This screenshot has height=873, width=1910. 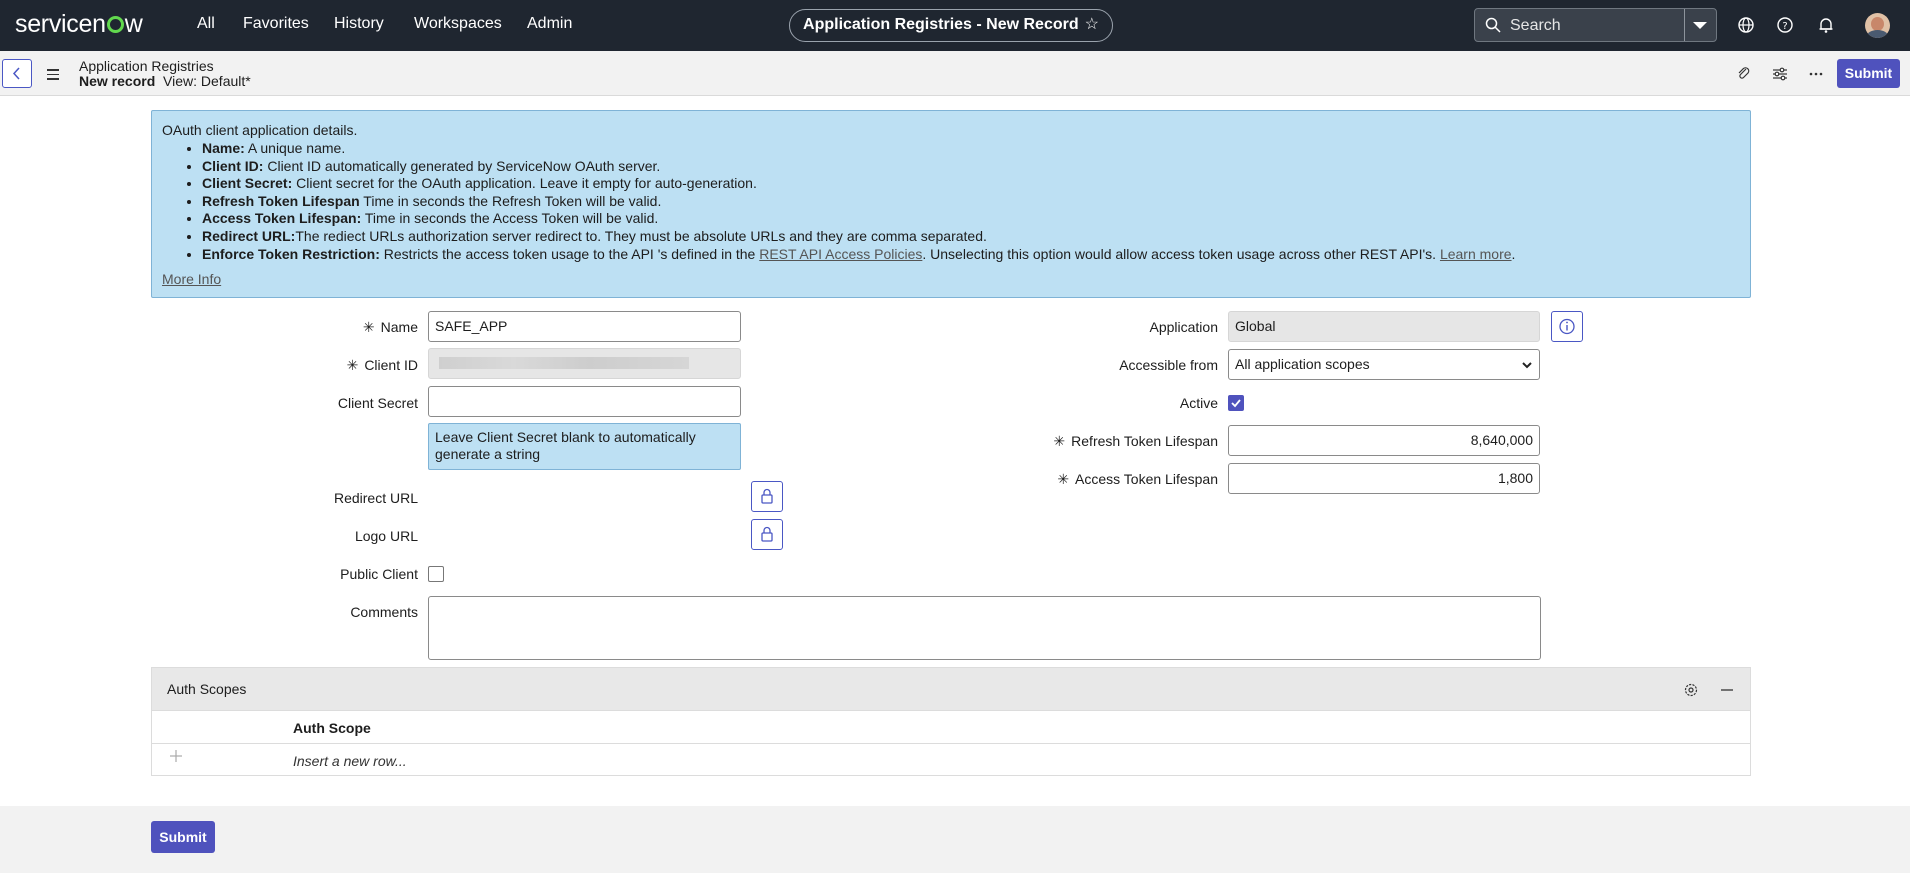 What do you see at coordinates (984, 628) in the screenshot?
I see `comments-textarea` at bounding box center [984, 628].